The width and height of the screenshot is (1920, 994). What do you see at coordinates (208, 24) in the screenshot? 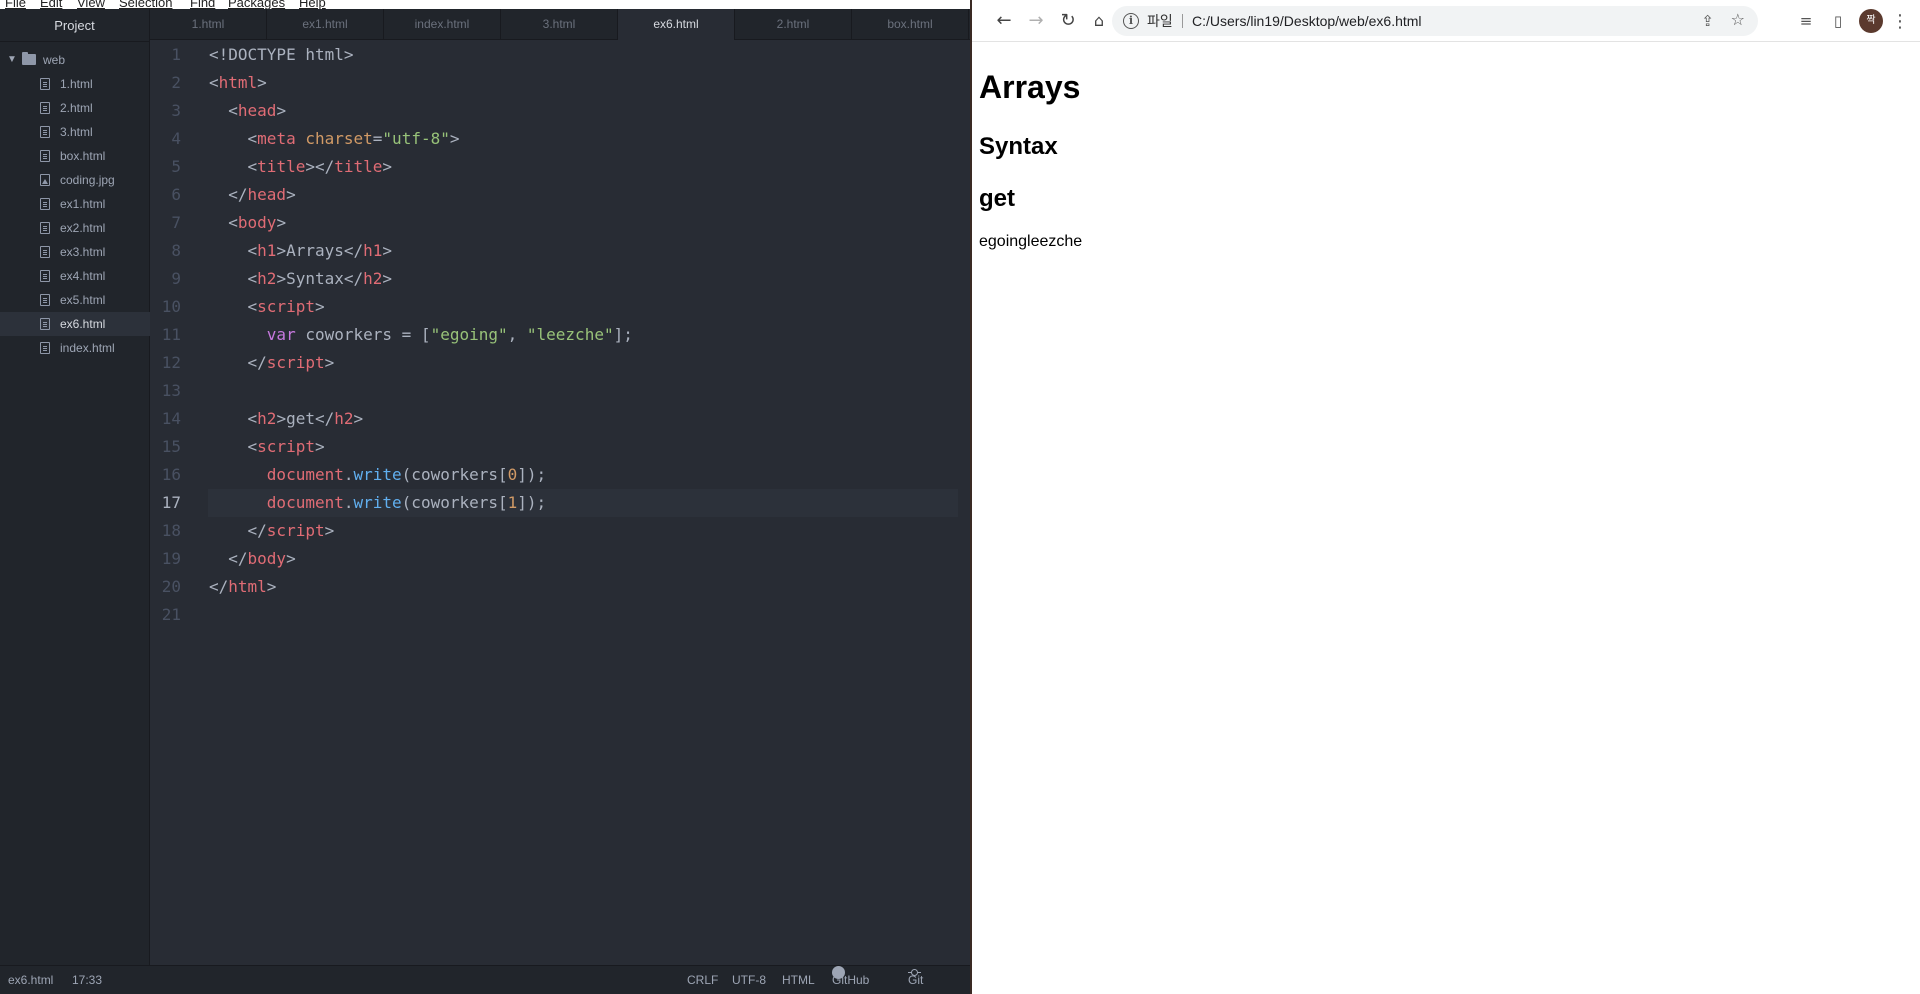
I see `tab-1-html: 1.html` at bounding box center [208, 24].